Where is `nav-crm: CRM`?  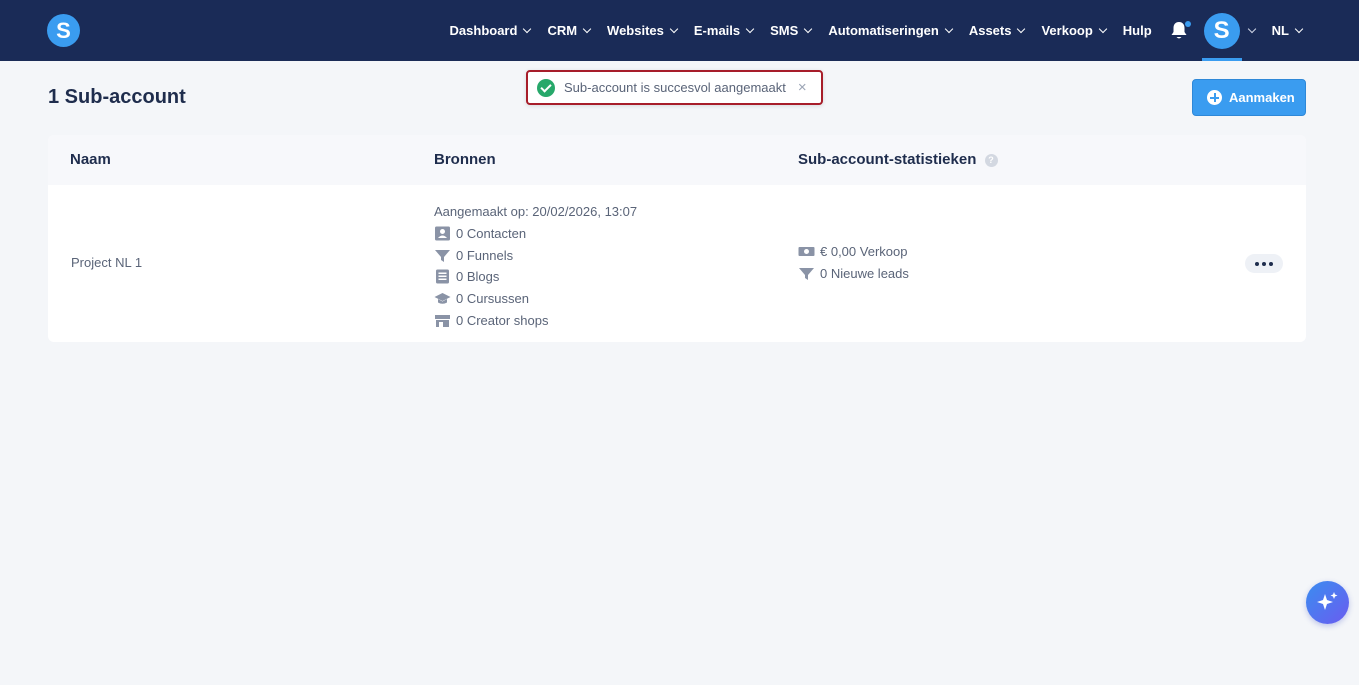 nav-crm: CRM is located at coordinates (569, 30).